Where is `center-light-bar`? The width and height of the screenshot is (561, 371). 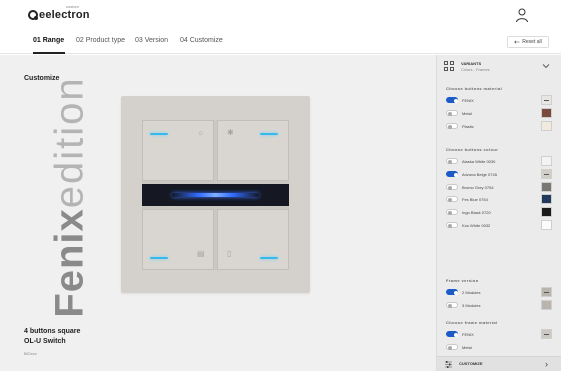
center-light-bar is located at coordinates (215, 195).